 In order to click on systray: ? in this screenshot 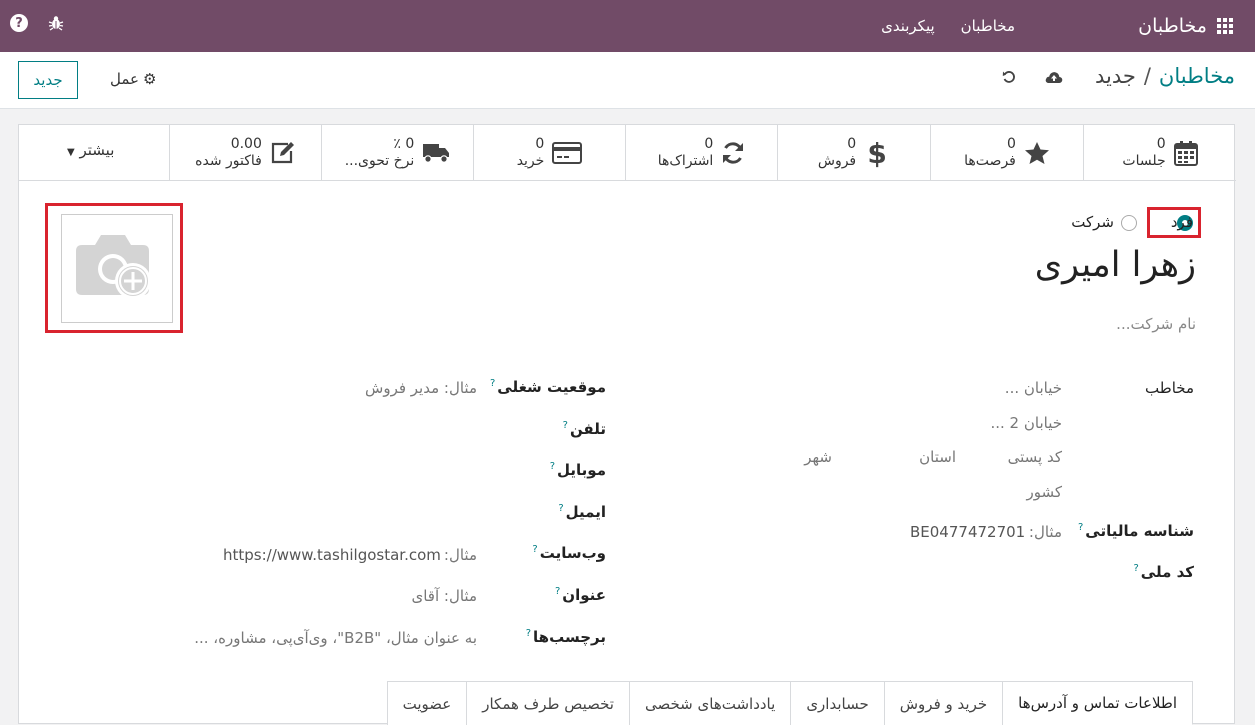, I will do `click(37, 23)`.